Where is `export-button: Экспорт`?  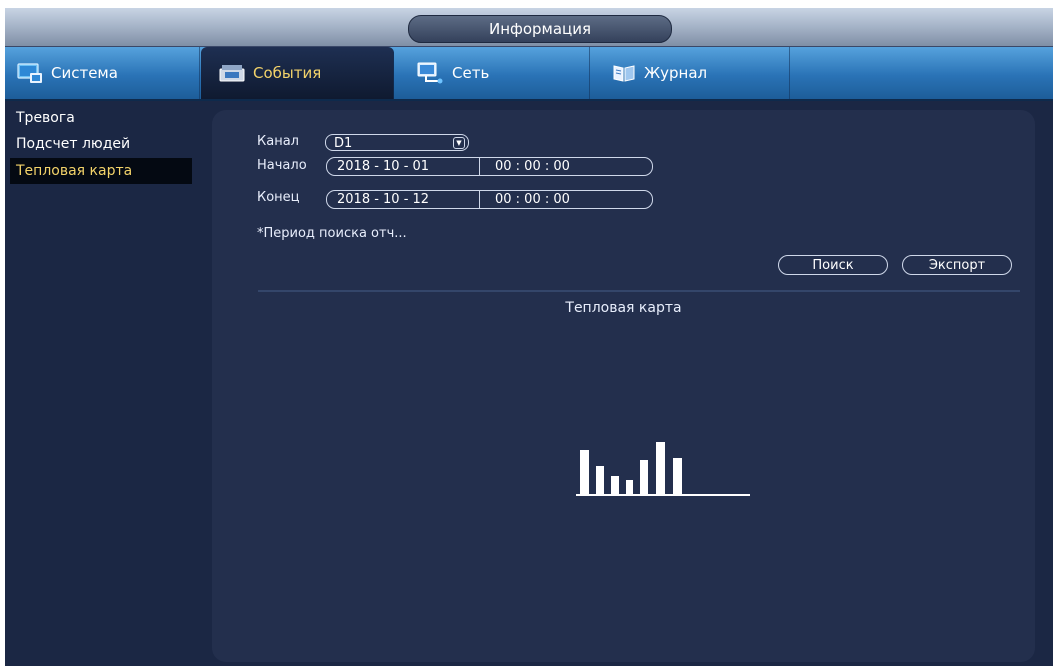
export-button: Экспорт is located at coordinates (957, 265).